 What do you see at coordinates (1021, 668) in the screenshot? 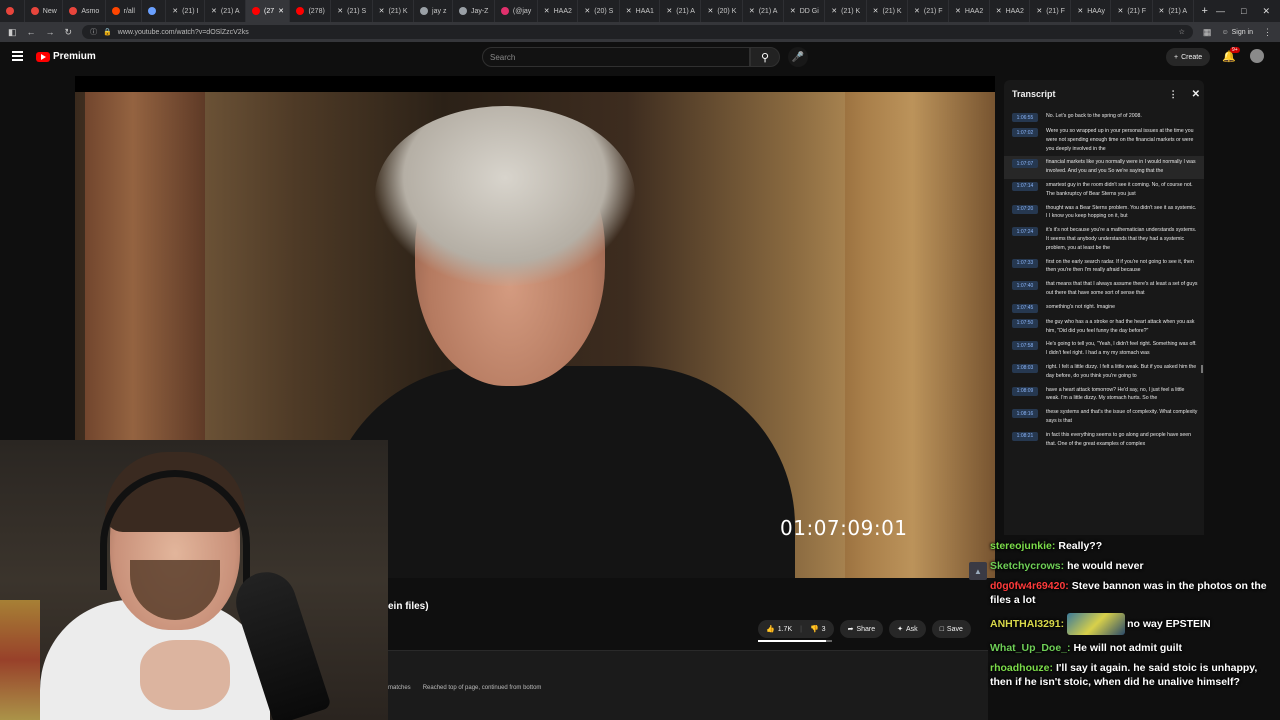
I see `chat-username: rhoadhouze:` at bounding box center [1021, 668].